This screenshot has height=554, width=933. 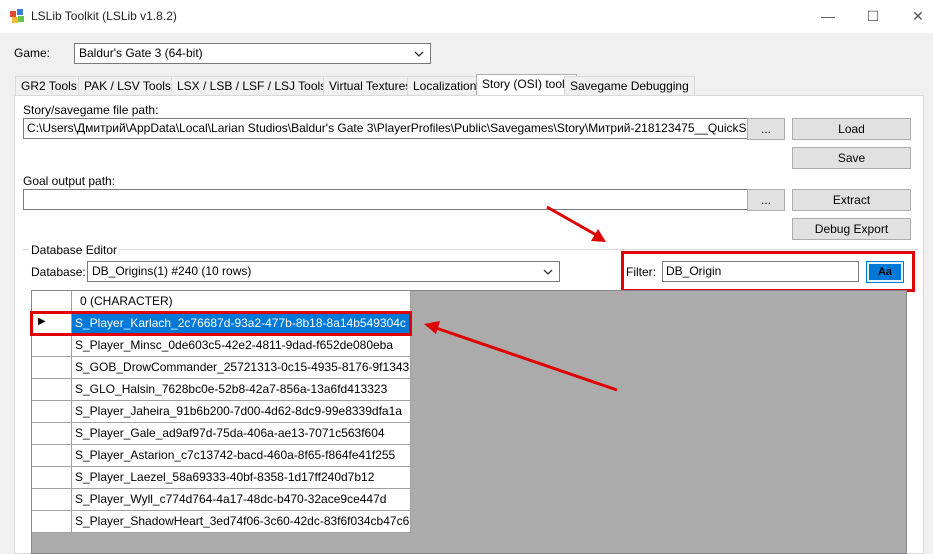 What do you see at coordinates (576, 223) in the screenshot?
I see `arrow-to-filter-icon` at bounding box center [576, 223].